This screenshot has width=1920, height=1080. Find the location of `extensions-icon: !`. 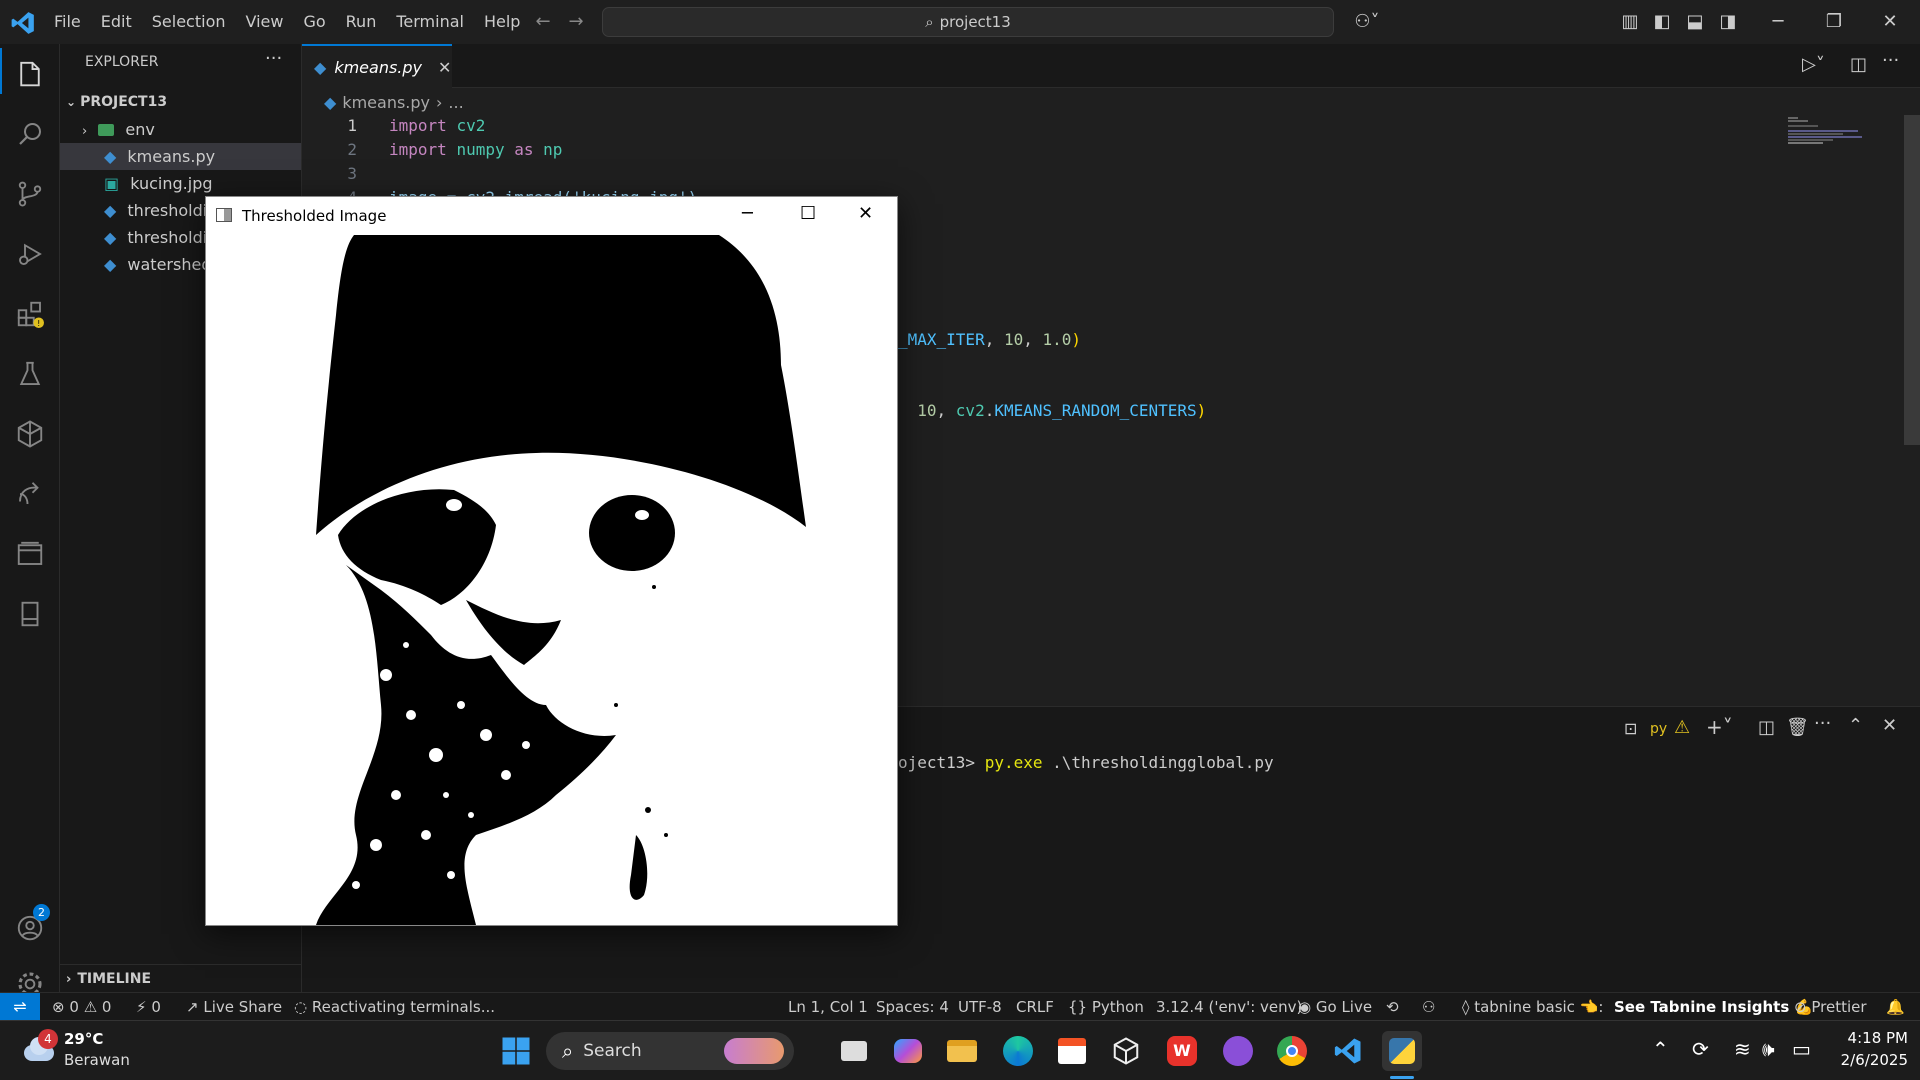

extensions-icon: ! is located at coordinates (30, 314).